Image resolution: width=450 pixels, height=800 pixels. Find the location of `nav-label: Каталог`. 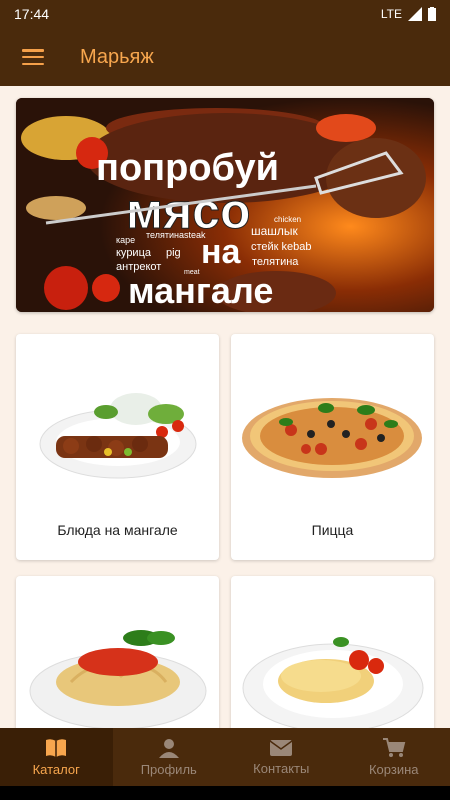

nav-label: Каталог is located at coordinates (56, 769).